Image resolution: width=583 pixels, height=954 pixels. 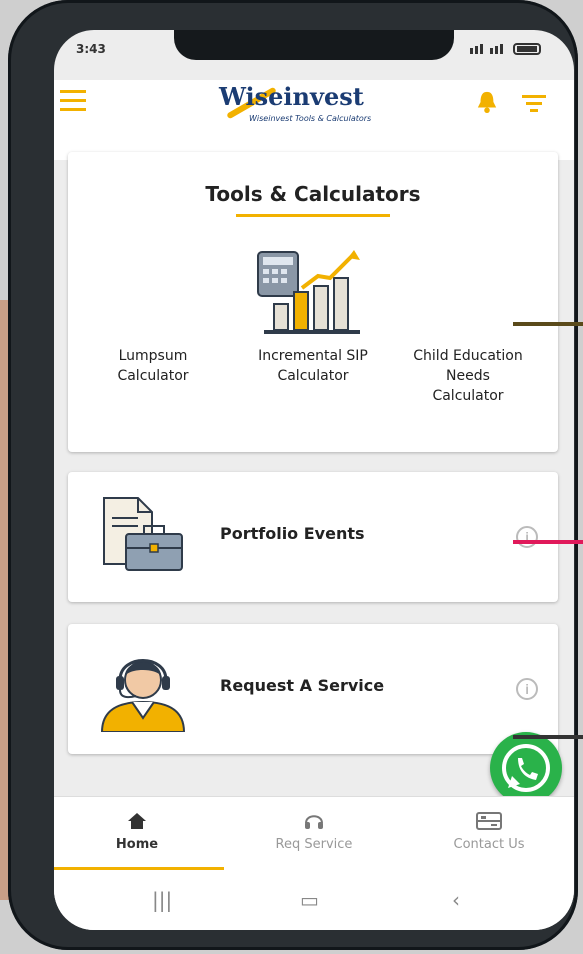 I want to click on tools-title: Tools & Calculators, so click(x=313, y=194).